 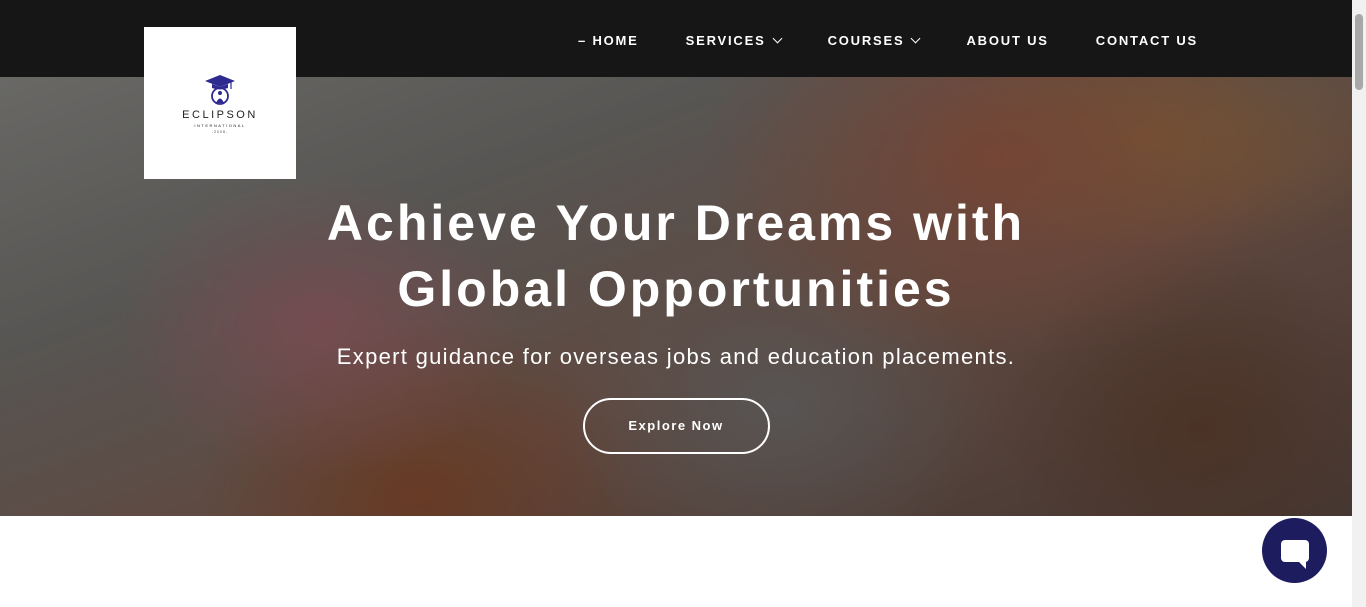 What do you see at coordinates (220, 115) in the screenshot?
I see `logo-name: ECLIPSON` at bounding box center [220, 115].